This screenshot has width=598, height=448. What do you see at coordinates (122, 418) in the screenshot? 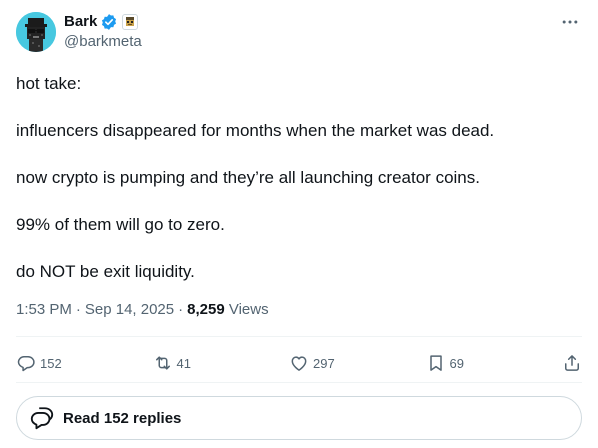
I see `read-replies-label: Read 152 replies` at bounding box center [122, 418].